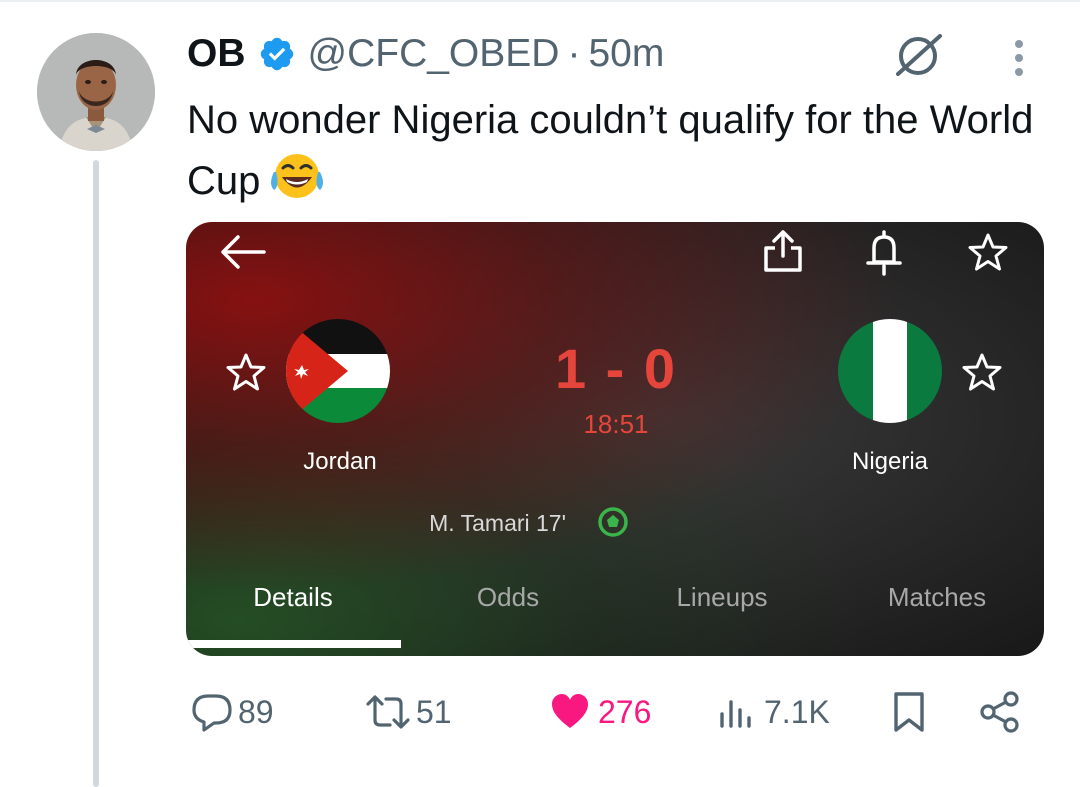 The image size is (1080, 787). What do you see at coordinates (540, 715) in the screenshot?
I see `tweet-actions: 89 51 276 7.1K` at bounding box center [540, 715].